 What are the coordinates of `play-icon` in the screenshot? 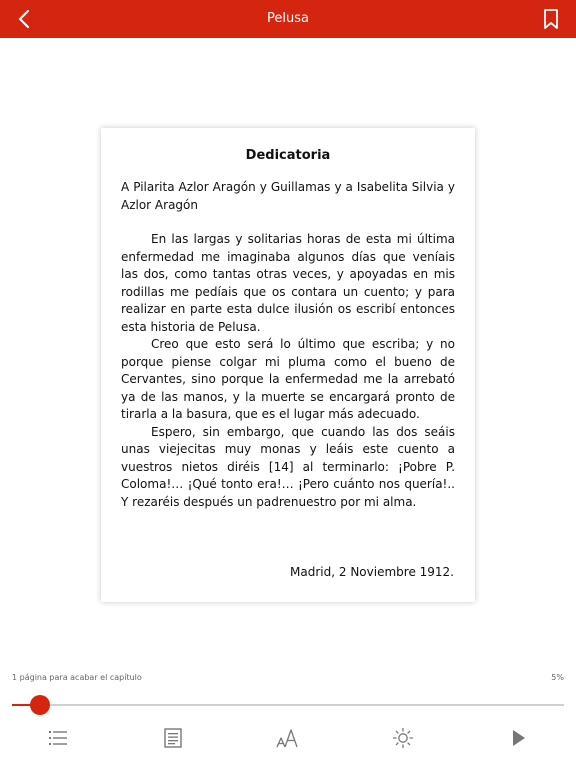 It's located at (519, 738).